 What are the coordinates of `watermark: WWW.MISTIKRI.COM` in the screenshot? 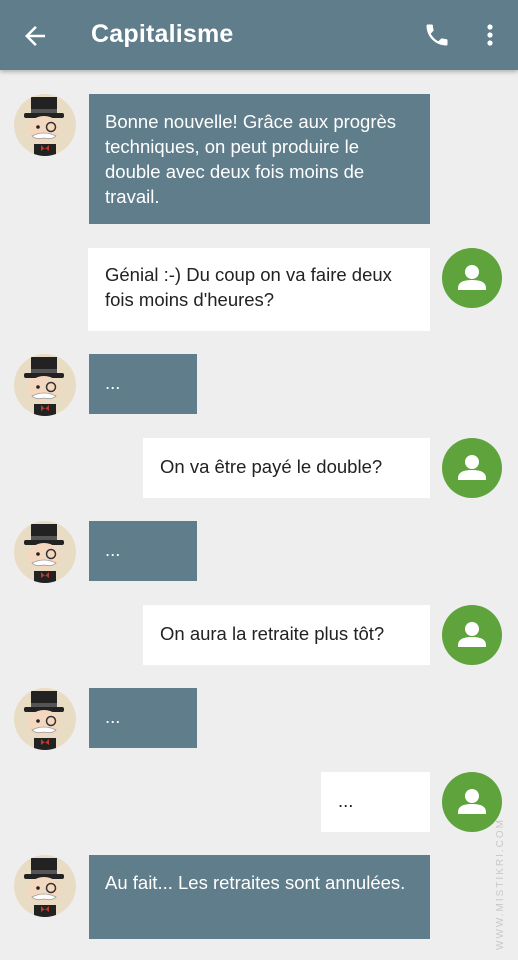 It's located at (500, 884).